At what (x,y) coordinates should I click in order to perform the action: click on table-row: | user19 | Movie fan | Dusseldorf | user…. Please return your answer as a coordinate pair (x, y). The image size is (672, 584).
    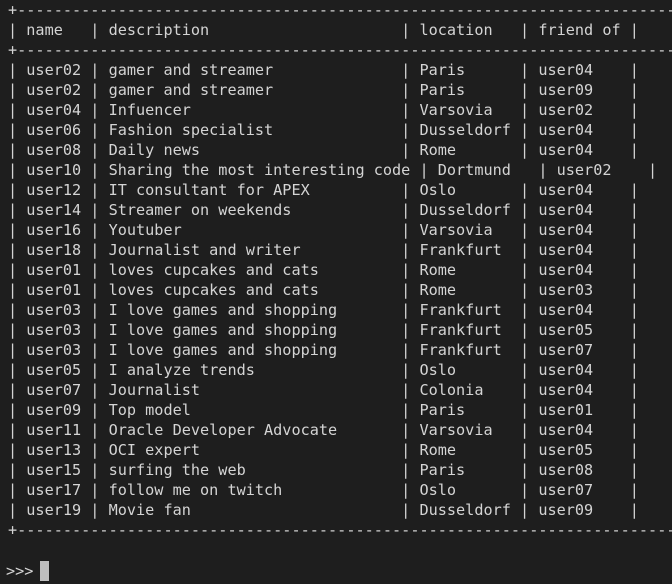
    Looking at the image, I should click on (323, 510).